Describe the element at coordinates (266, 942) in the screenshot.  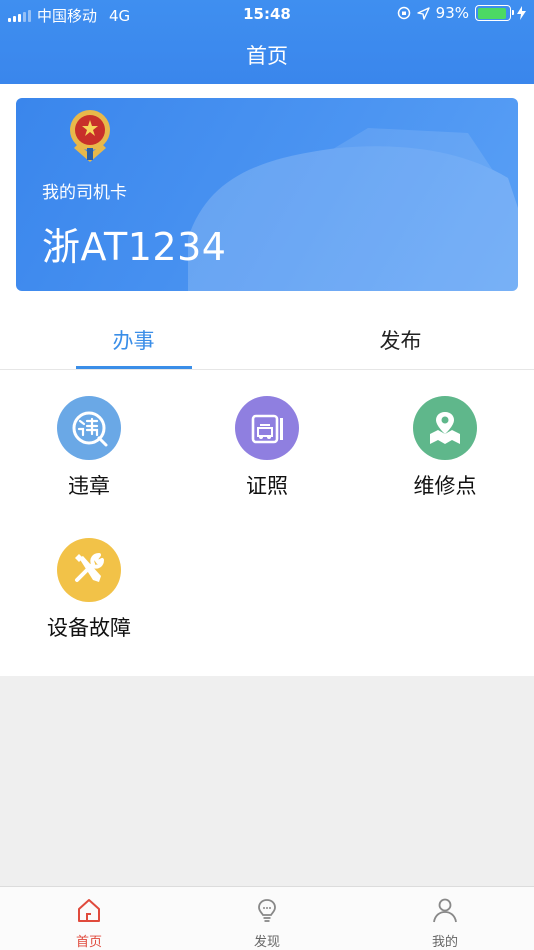
I see `nav-label: 发现` at that location.